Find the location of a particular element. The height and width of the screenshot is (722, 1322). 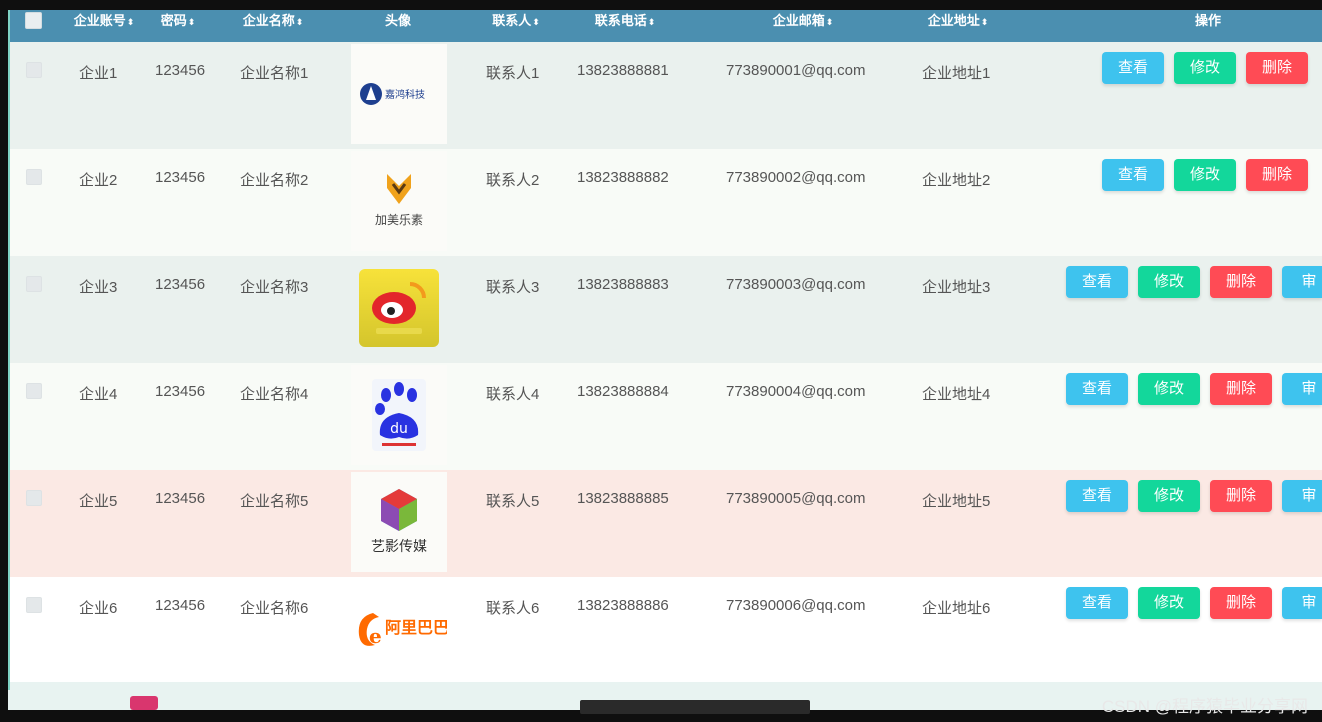

cell-email: 773890003@qq.com is located at coordinates (796, 284).